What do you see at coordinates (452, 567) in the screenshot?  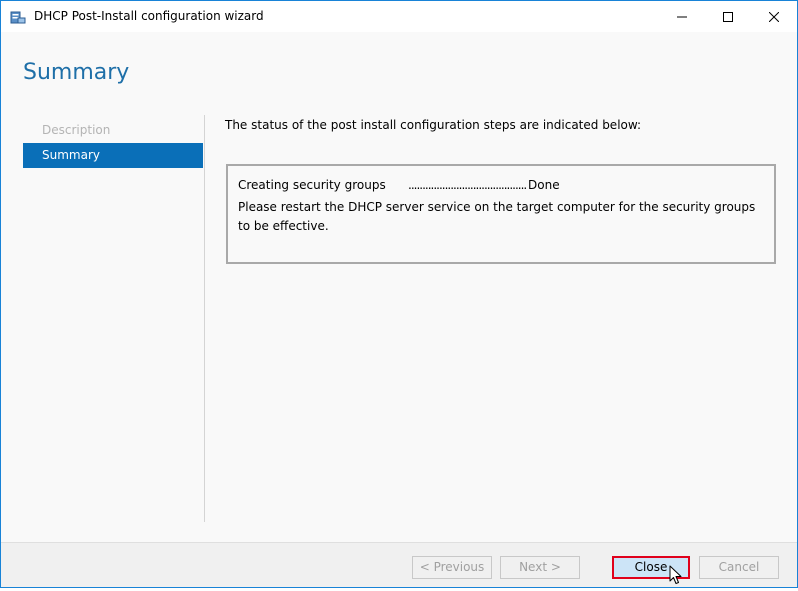 I see `previous-button: < Previous` at bounding box center [452, 567].